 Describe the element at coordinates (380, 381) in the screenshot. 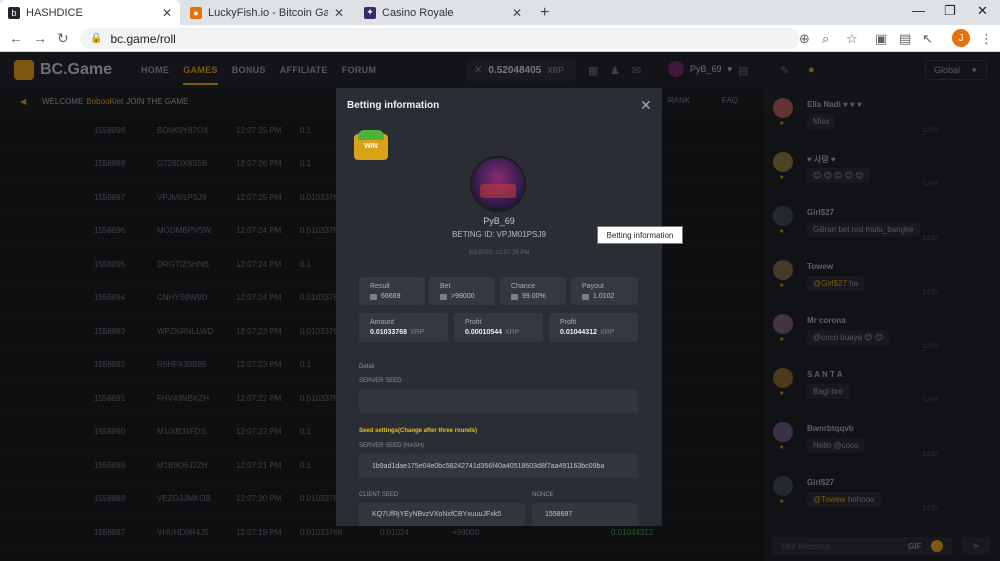

I see `server-seed-label: SERVER SEED` at that location.